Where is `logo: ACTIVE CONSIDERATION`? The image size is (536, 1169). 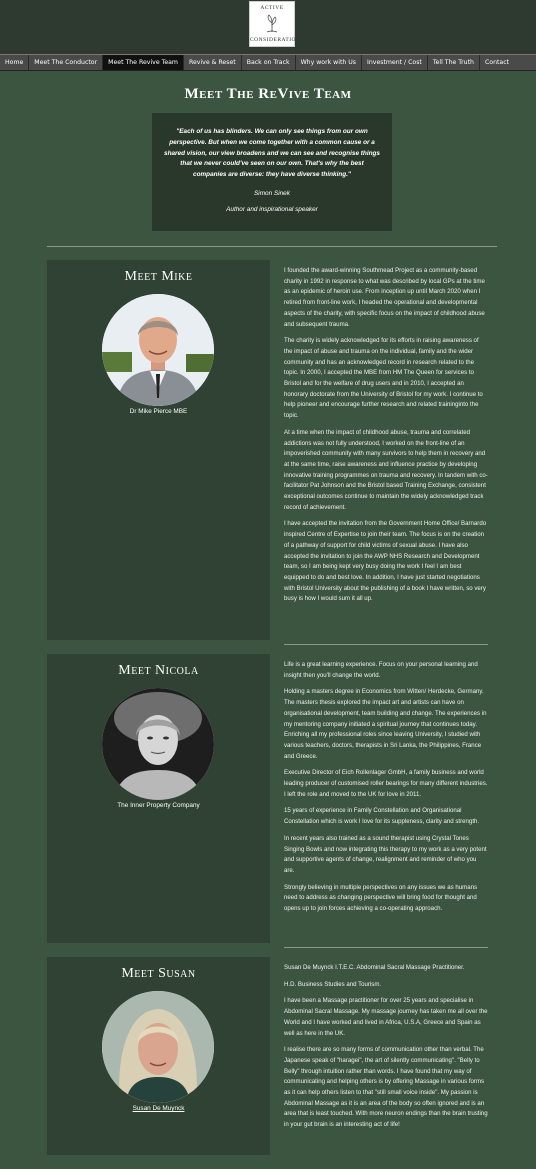 logo: ACTIVE CONSIDERATION is located at coordinates (275, 24).